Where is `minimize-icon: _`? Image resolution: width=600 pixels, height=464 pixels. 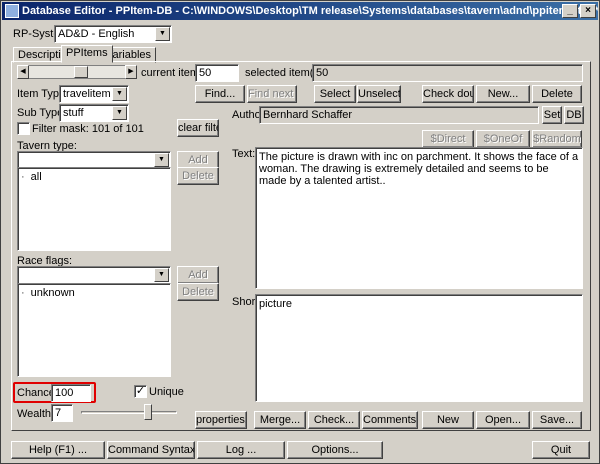
minimize-icon: _ is located at coordinates (570, 11).